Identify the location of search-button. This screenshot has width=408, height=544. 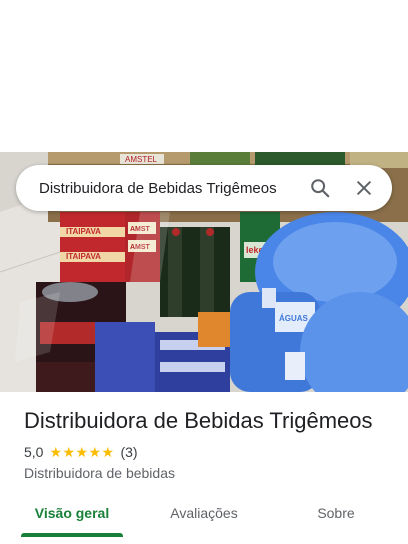
(320, 188).